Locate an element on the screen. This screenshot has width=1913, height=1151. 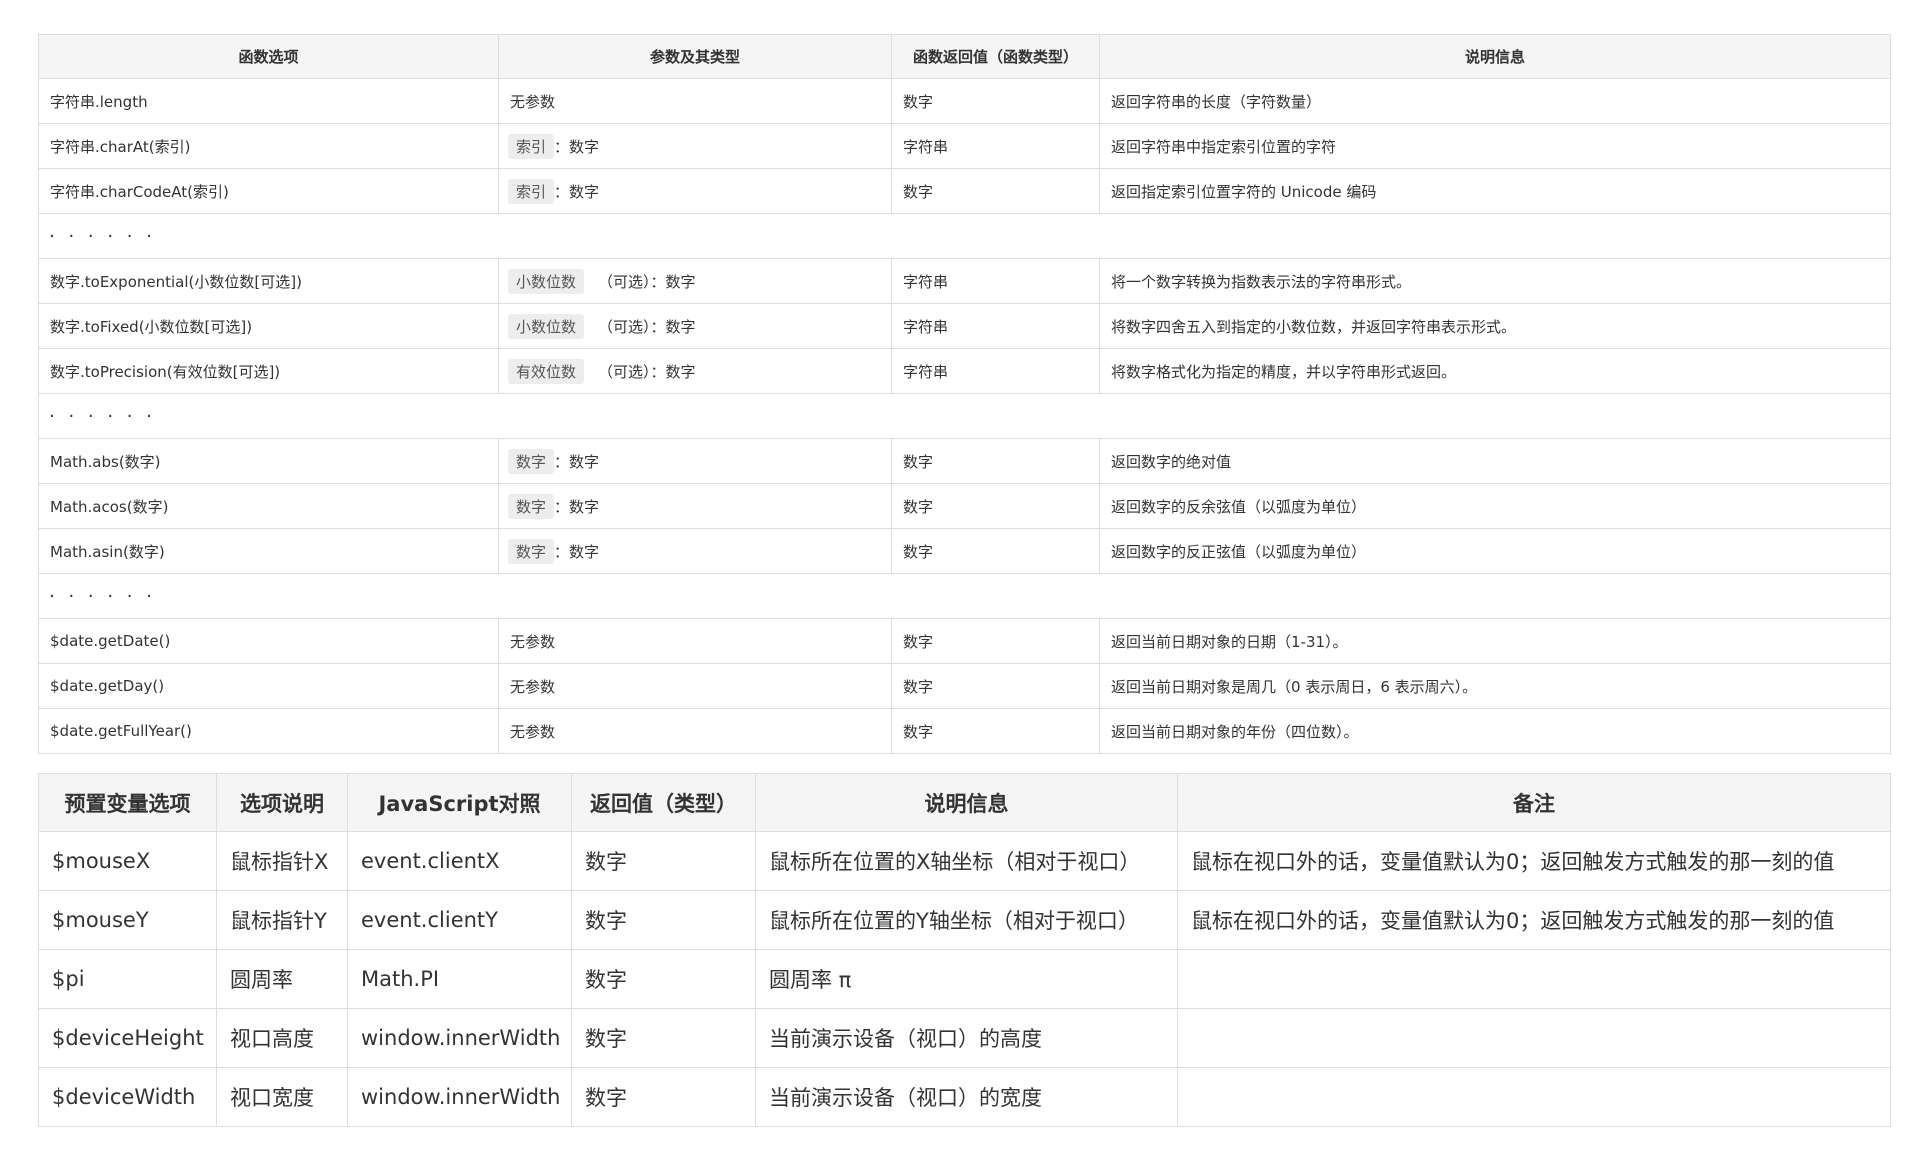
variable-name: $mouseY is located at coordinates (127, 920).